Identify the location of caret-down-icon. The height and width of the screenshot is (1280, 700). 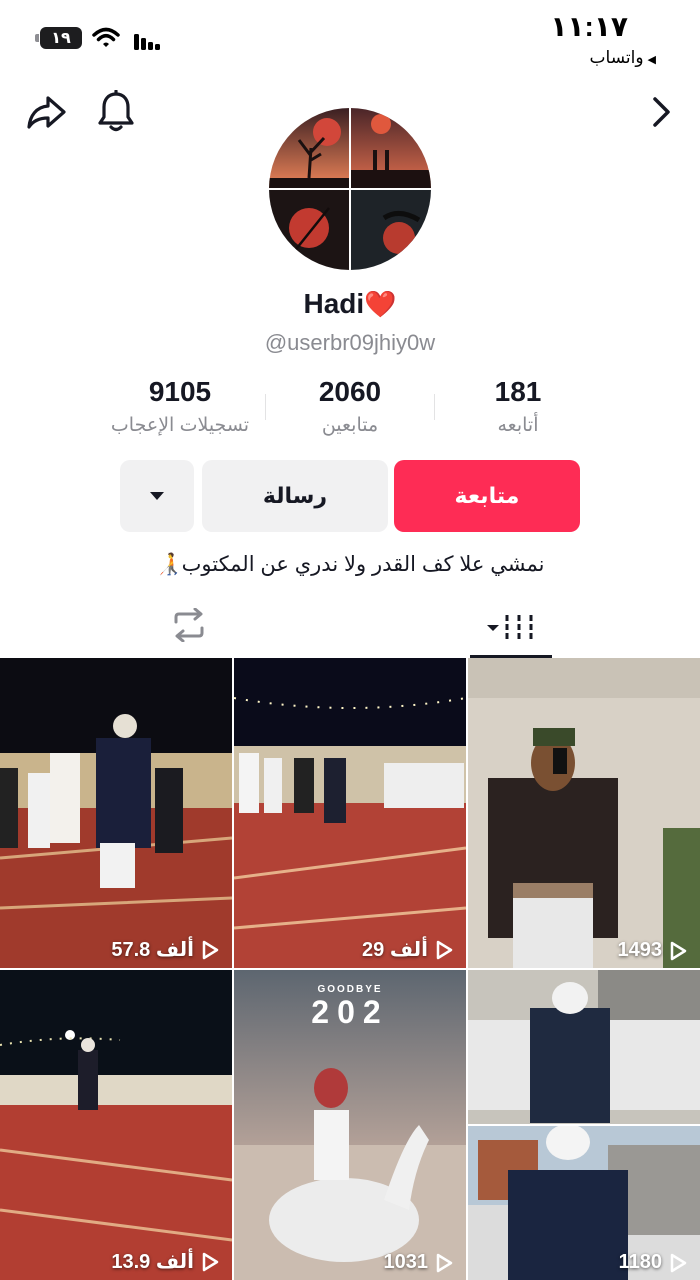
(157, 496).